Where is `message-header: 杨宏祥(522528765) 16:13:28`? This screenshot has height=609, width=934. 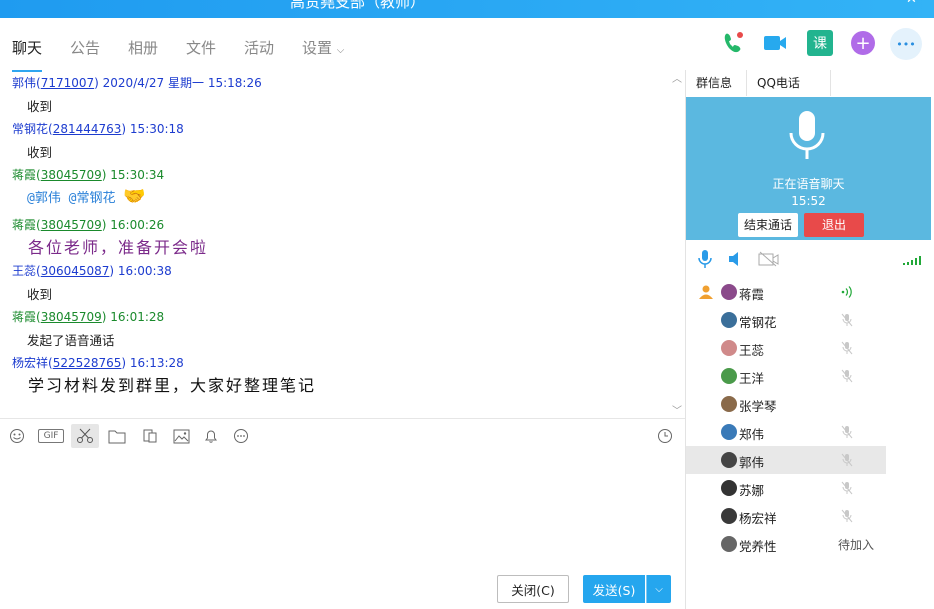 message-header: 杨宏祥(522528765) 16:13:28 is located at coordinates (98, 363).